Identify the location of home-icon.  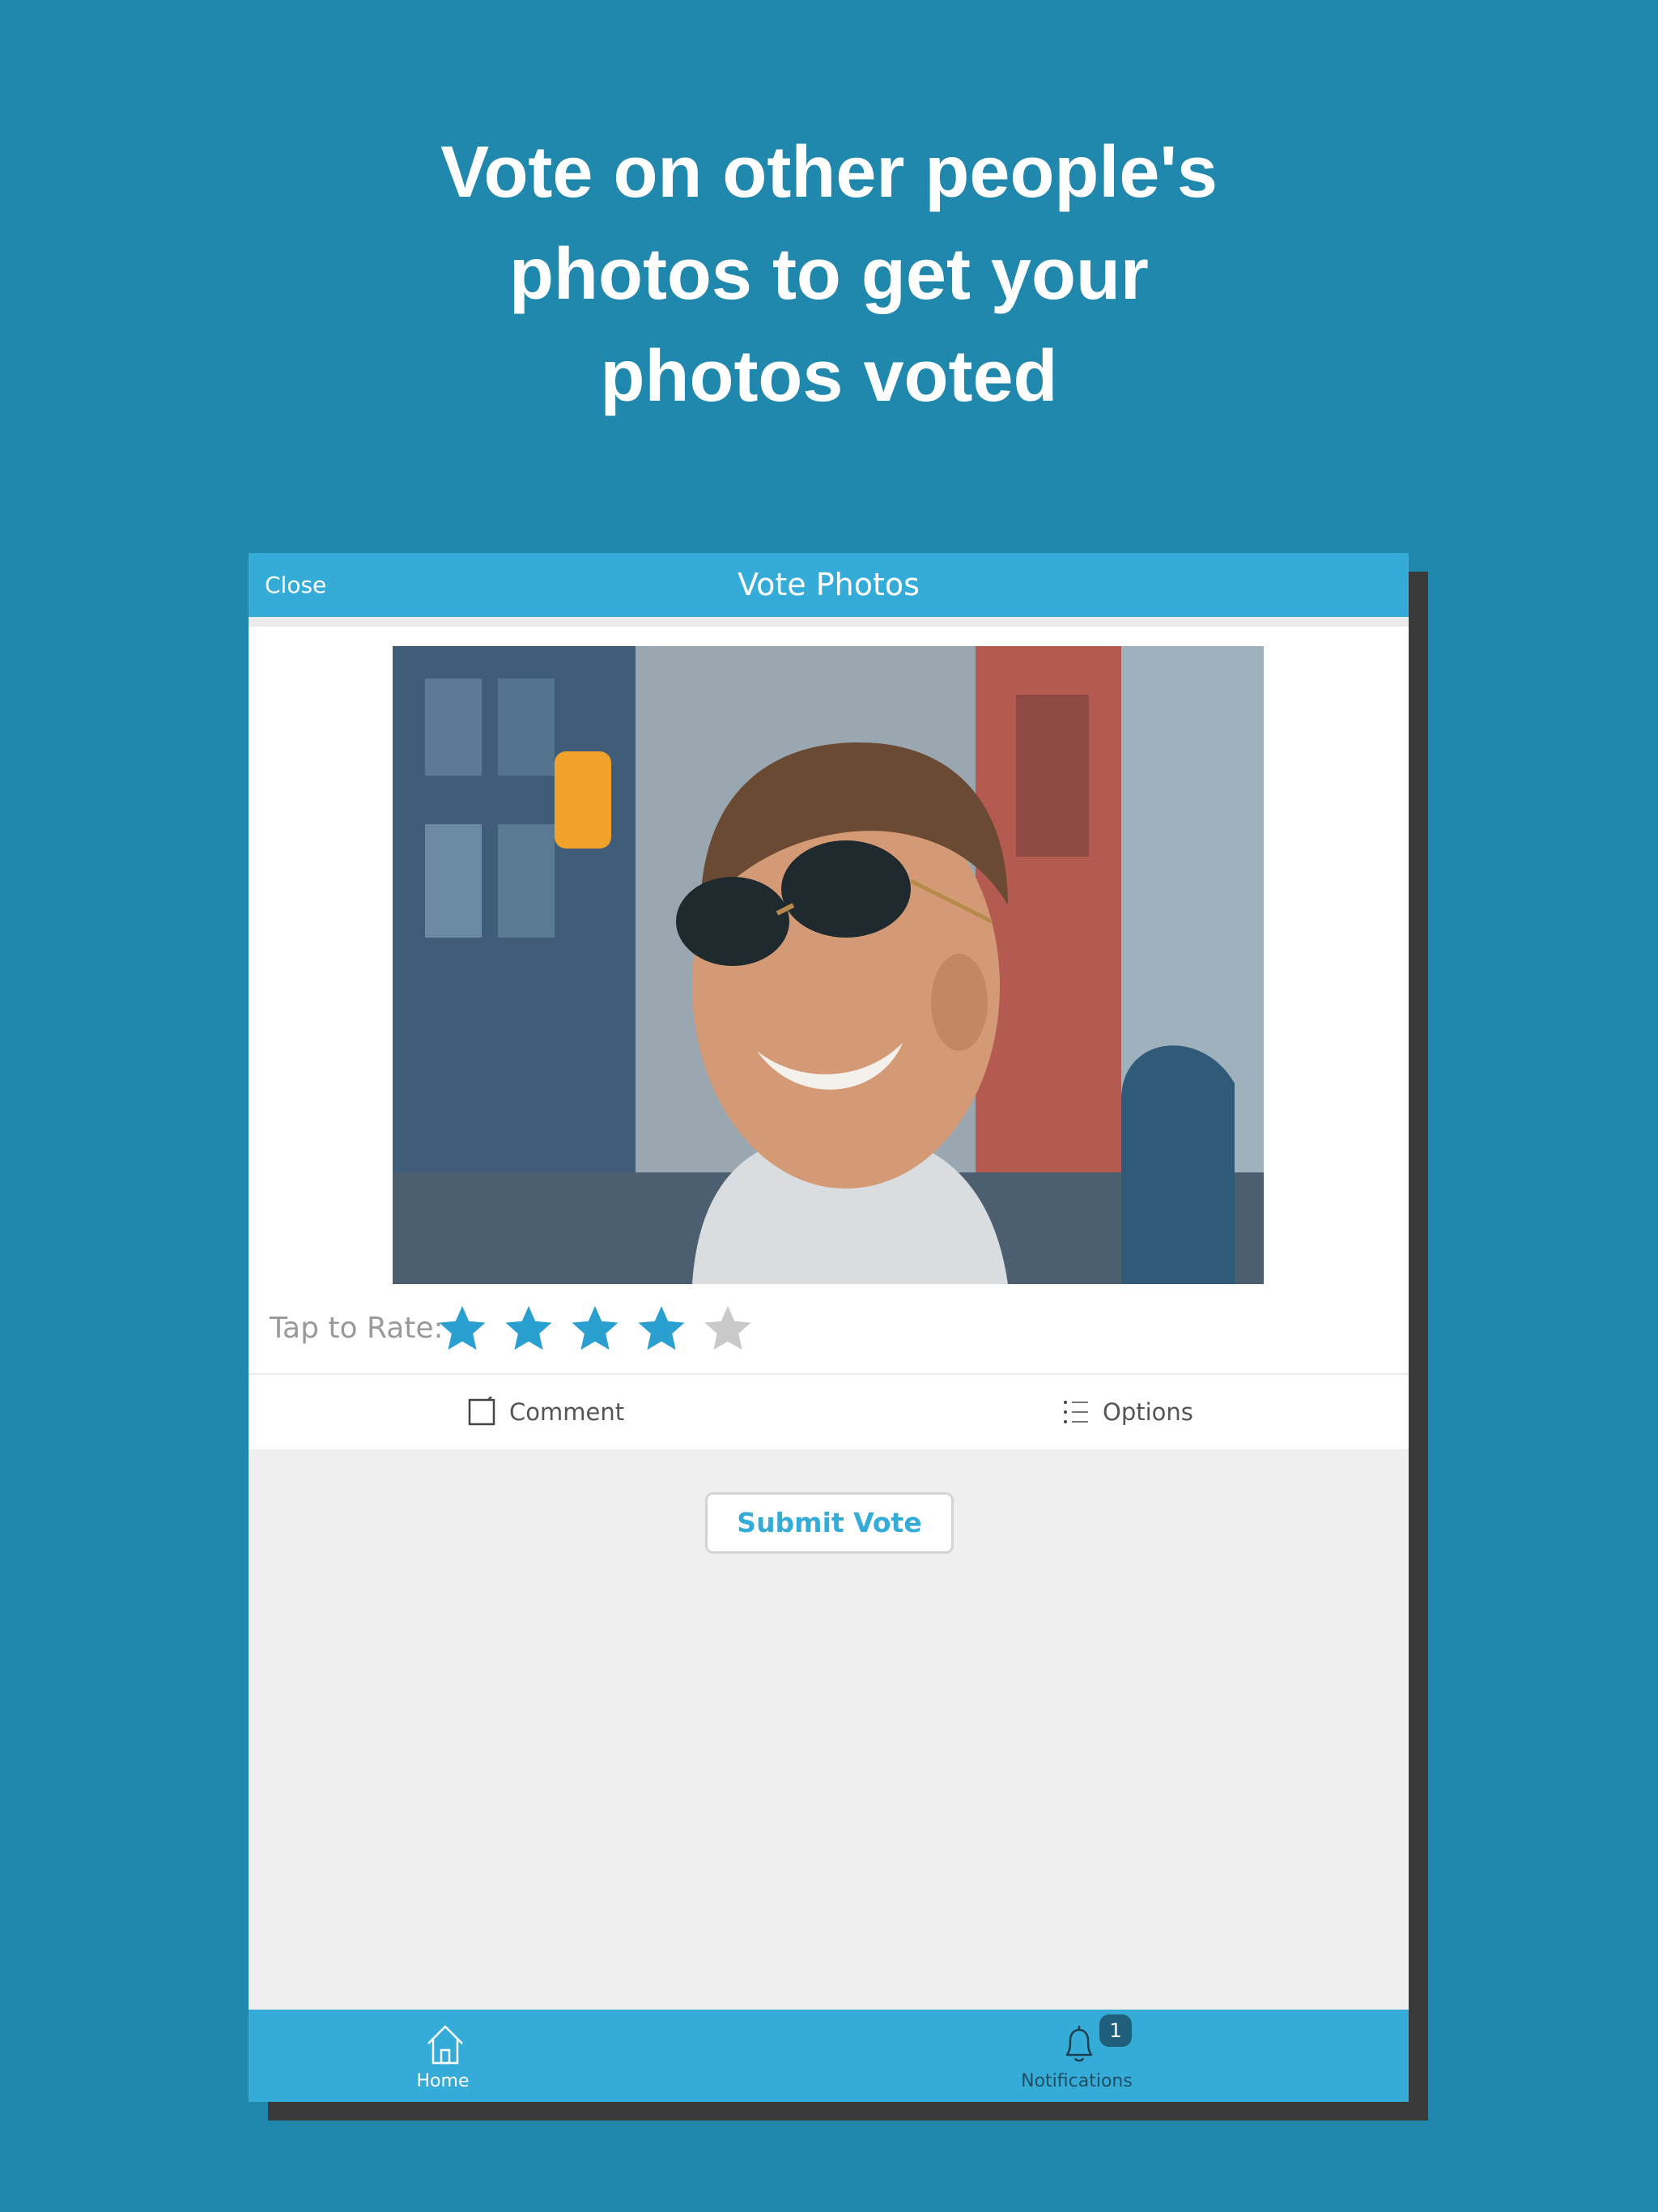
(445, 2045).